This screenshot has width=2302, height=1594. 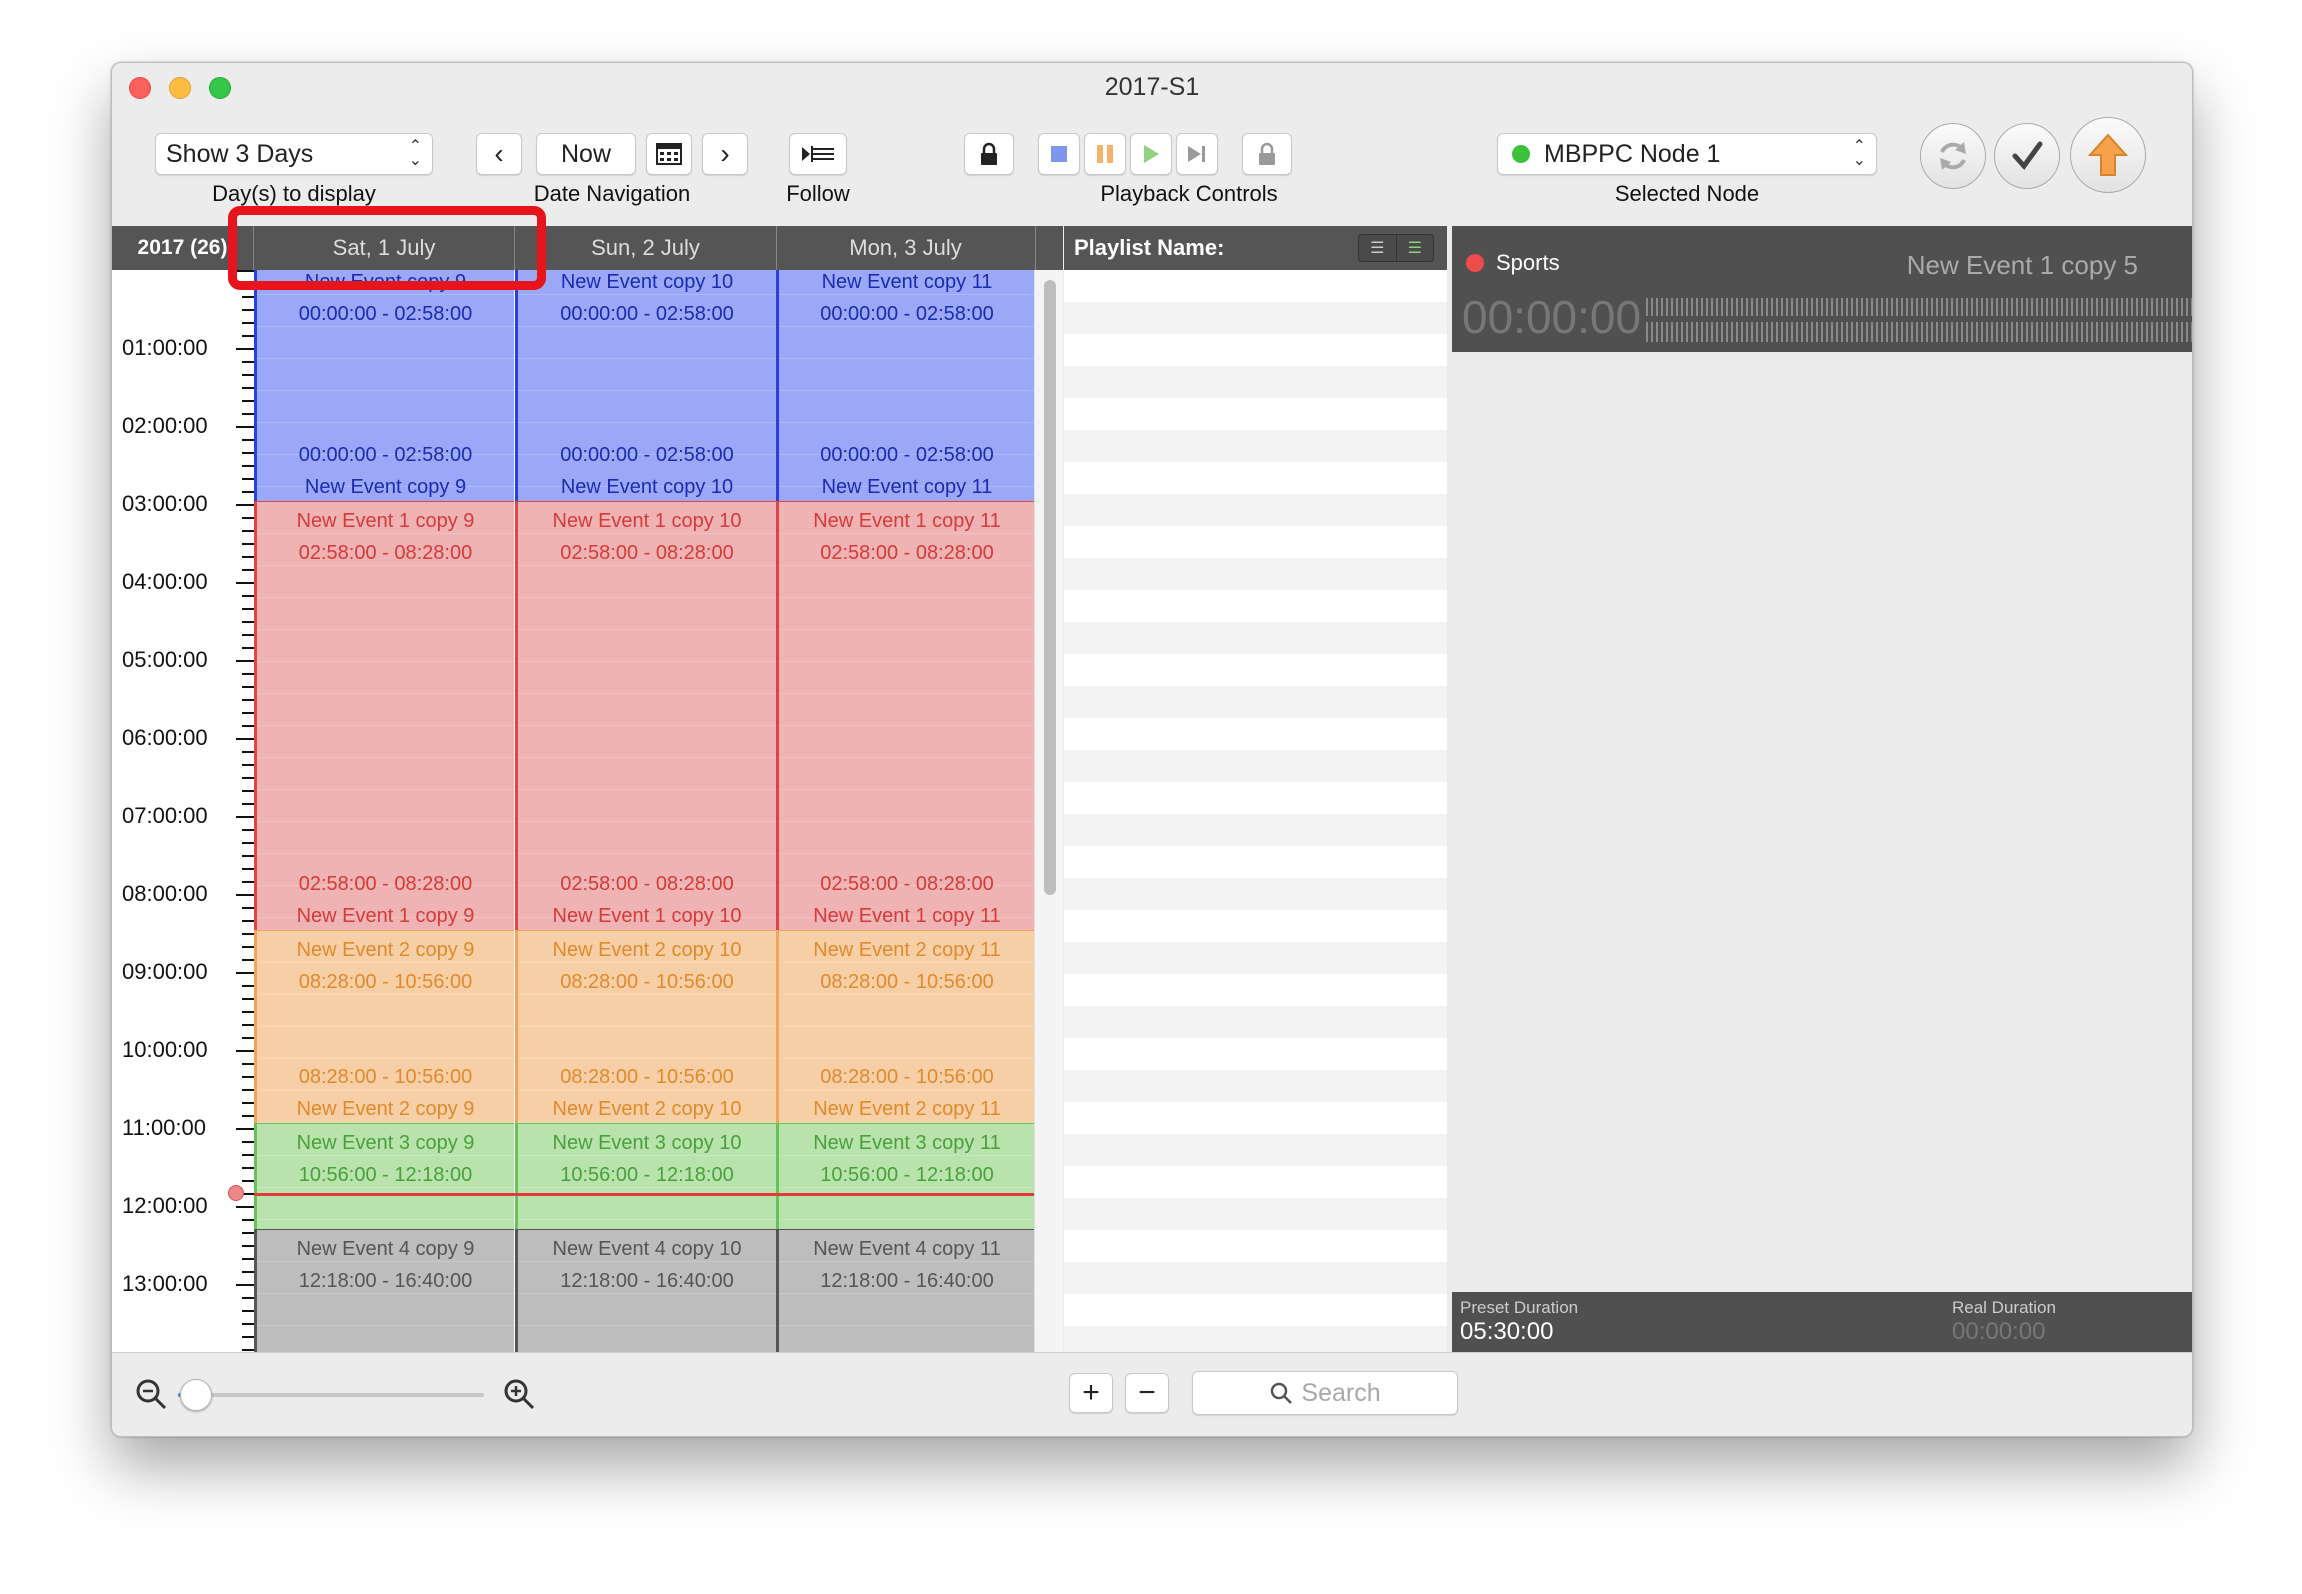 I want to click on play-button, so click(x=1151, y=154).